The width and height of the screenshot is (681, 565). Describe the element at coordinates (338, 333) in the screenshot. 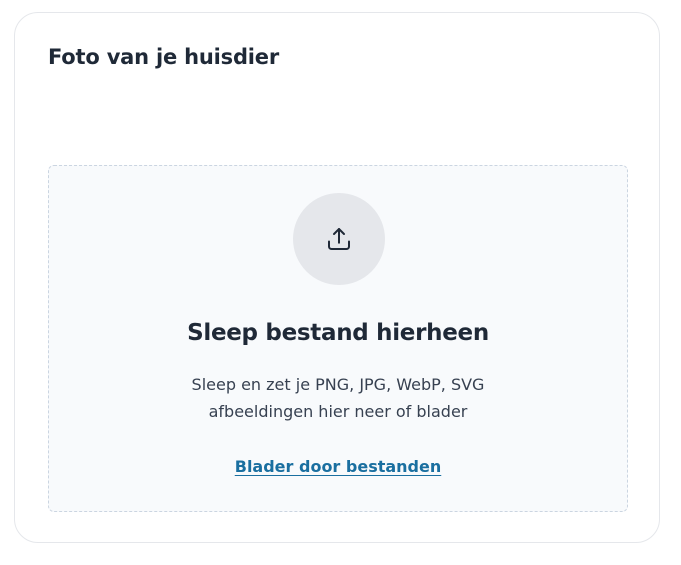

I see `dropzone-title: Sleep bestand hierheen` at that location.